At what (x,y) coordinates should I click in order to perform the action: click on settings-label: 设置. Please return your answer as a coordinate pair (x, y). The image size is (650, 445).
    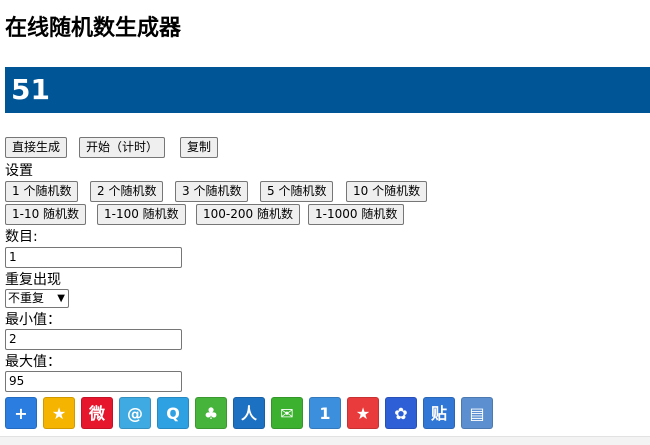
    Looking at the image, I should click on (19, 171).